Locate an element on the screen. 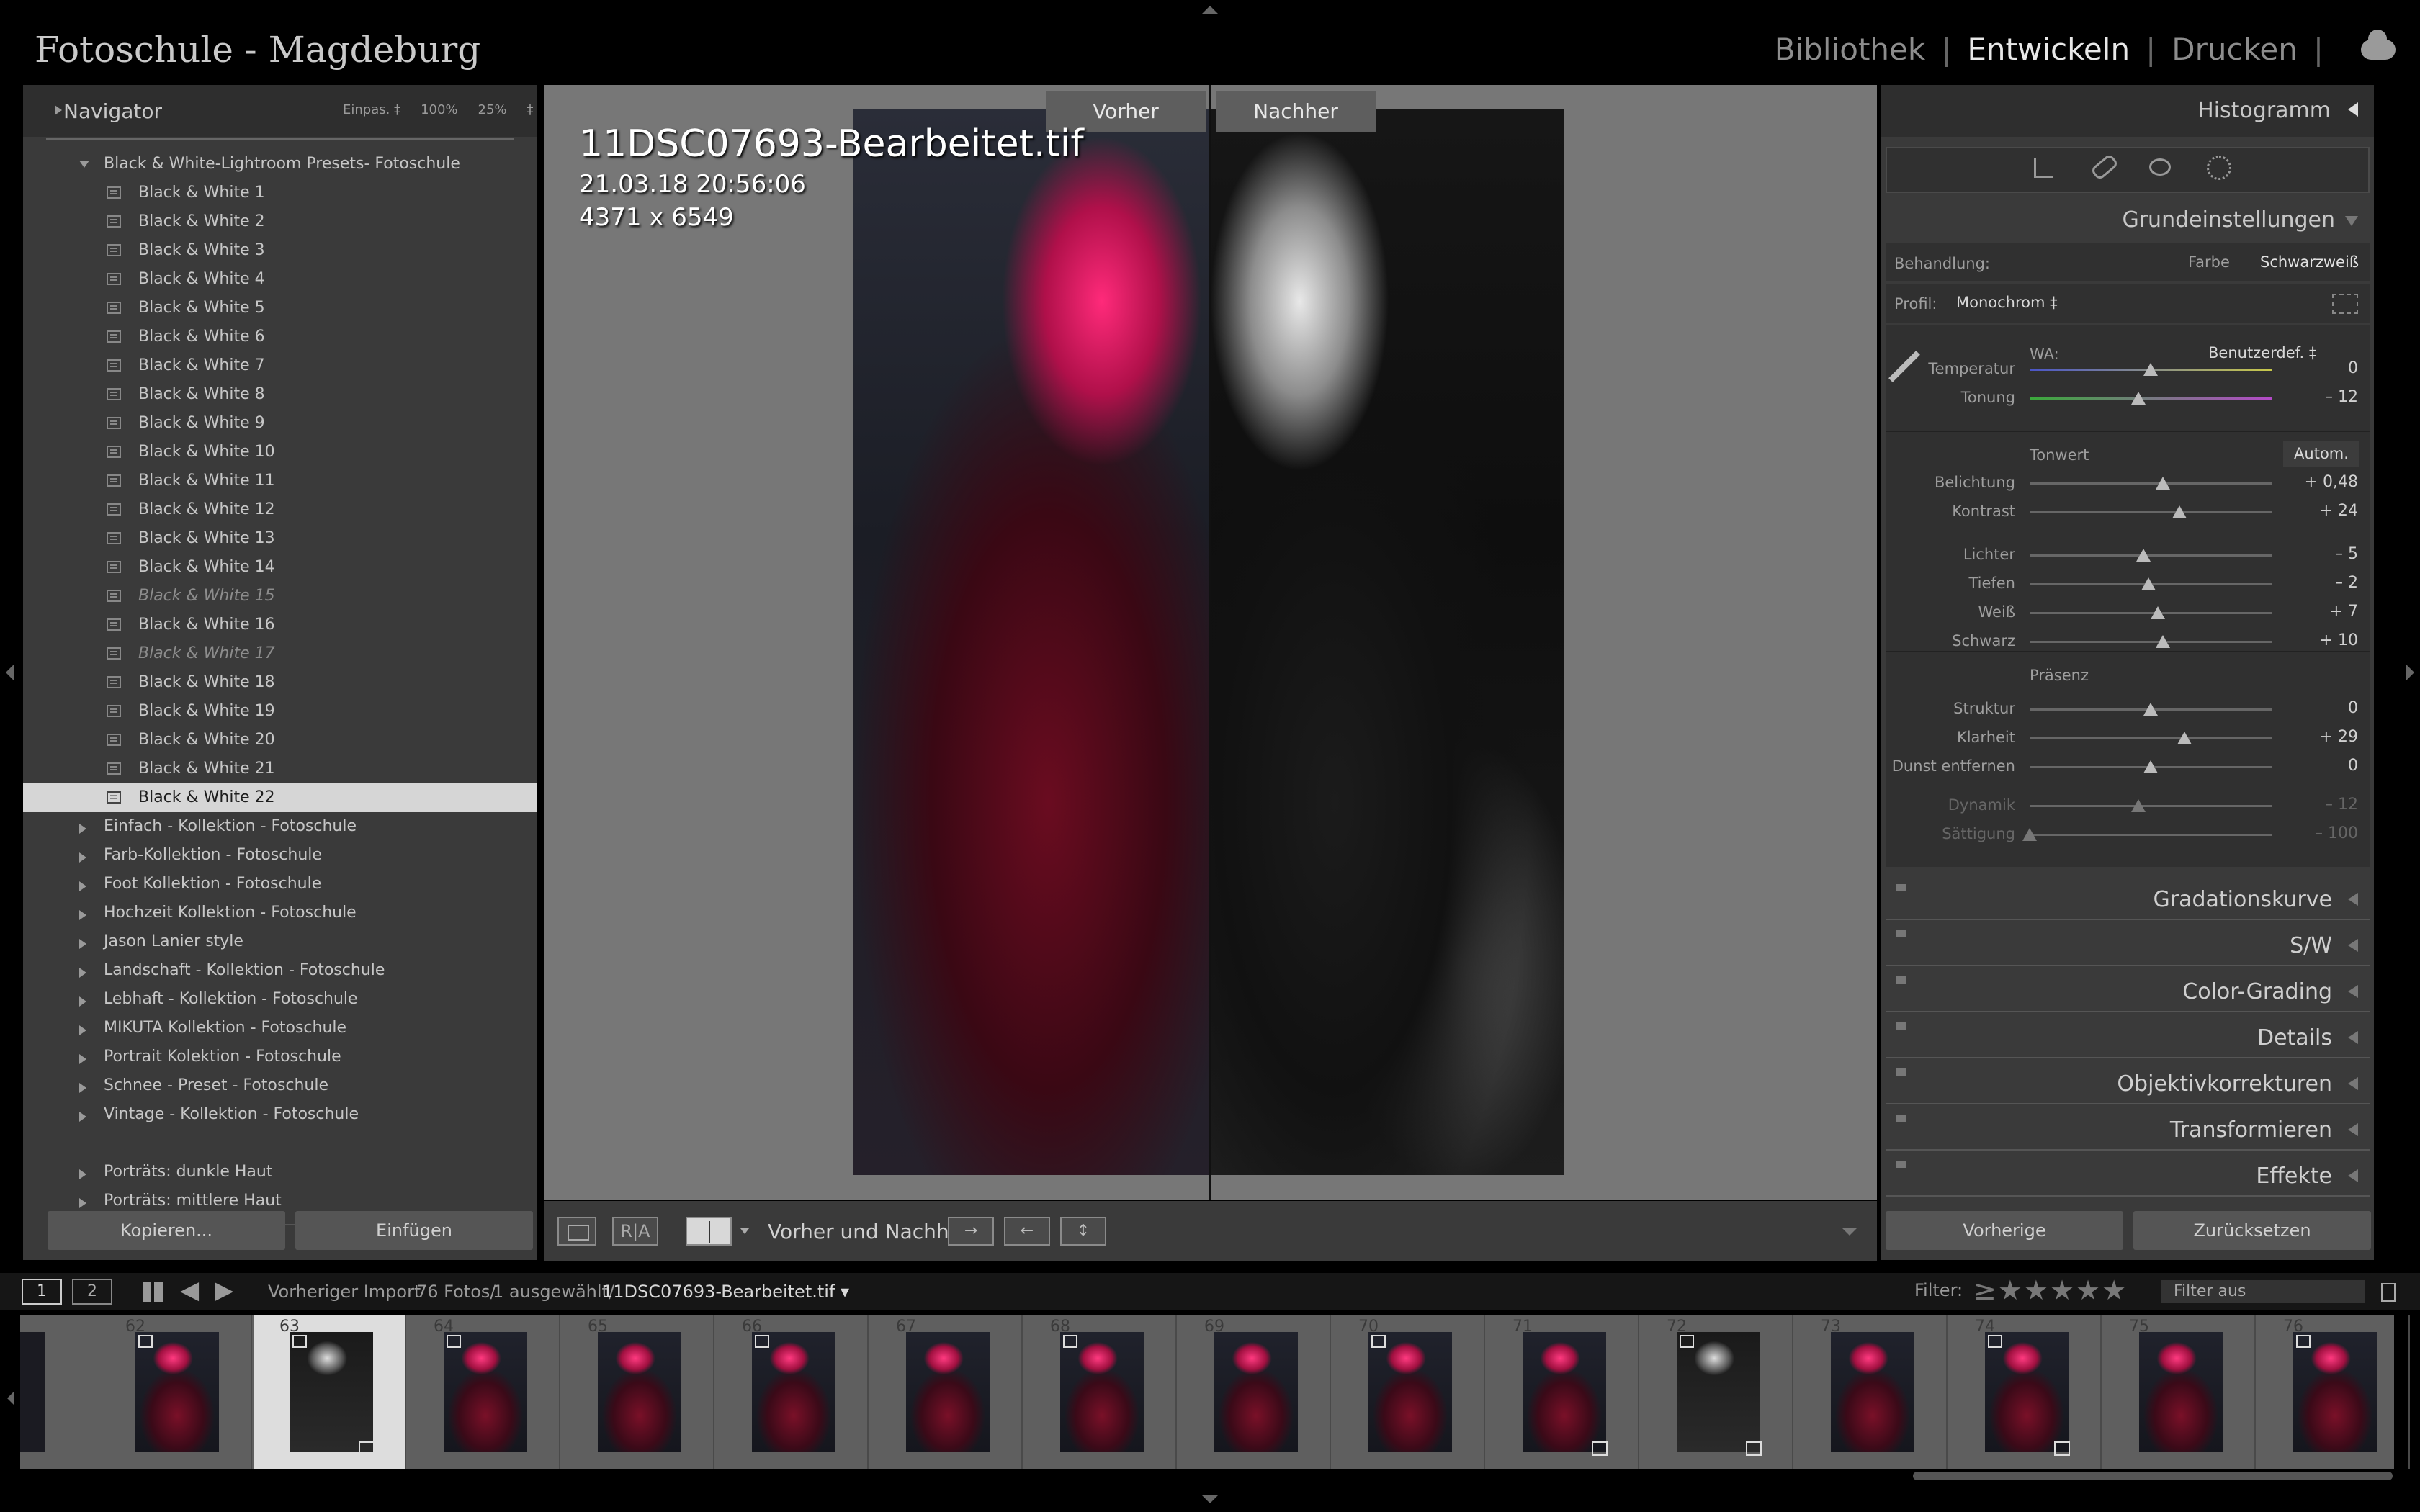 The image size is (2420, 1512). preset-group: Farb-Kollektion - Fotoschule is located at coordinates (280, 855).